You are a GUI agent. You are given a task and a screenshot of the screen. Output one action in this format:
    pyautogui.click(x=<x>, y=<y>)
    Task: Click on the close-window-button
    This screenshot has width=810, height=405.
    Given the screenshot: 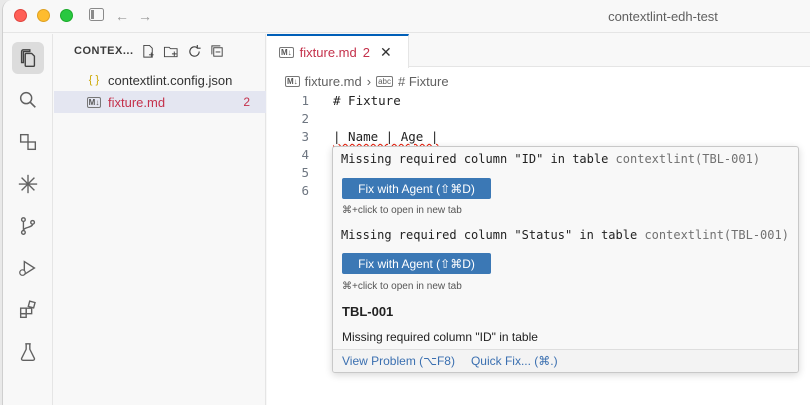 What is the action you would take?
    pyautogui.click(x=20, y=15)
    